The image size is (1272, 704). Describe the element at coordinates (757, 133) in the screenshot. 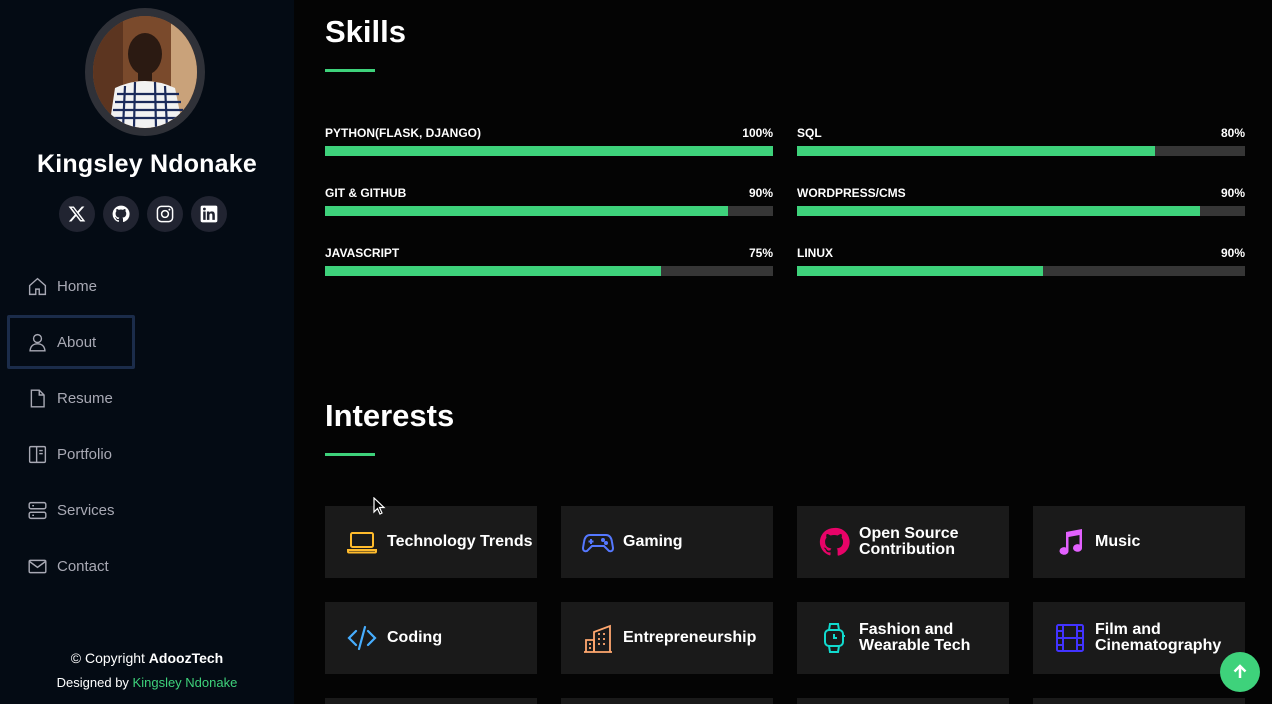

I see `skill-percent: 100%` at that location.